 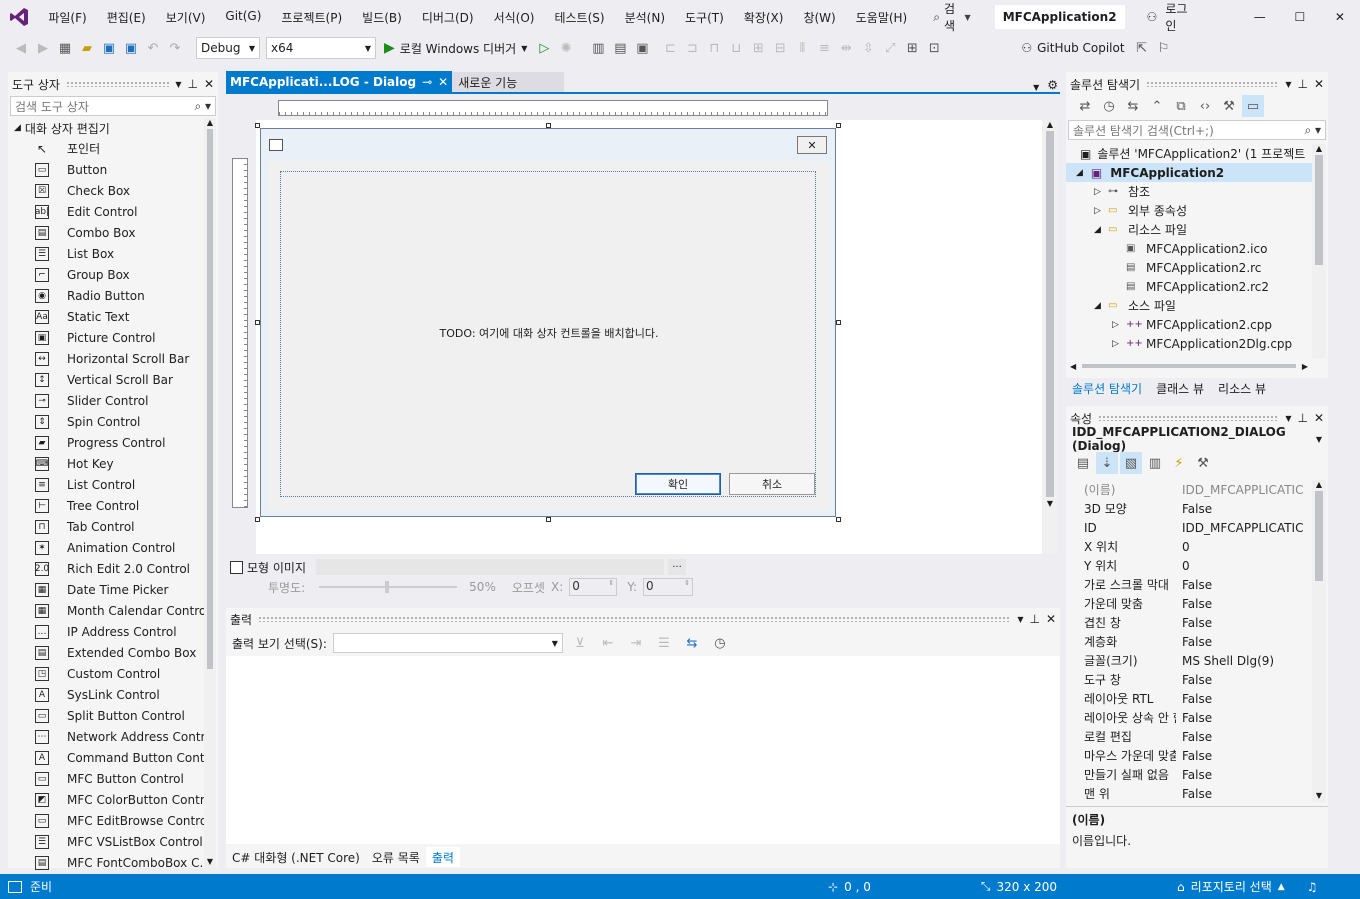 I want to click on properties-object-select: IDD_MFCAPPLICATION2_DIALOG (Dialog) ▼, so click(x=1197, y=439).